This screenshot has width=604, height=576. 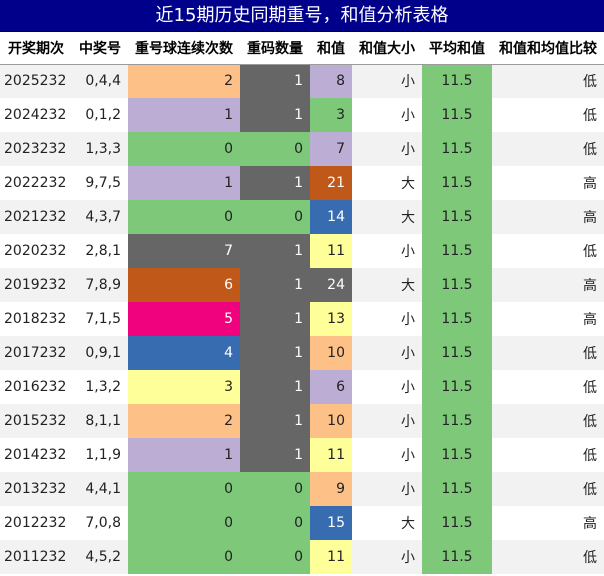 I want to click on cell-sum: 7, so click(x=331, y=149).